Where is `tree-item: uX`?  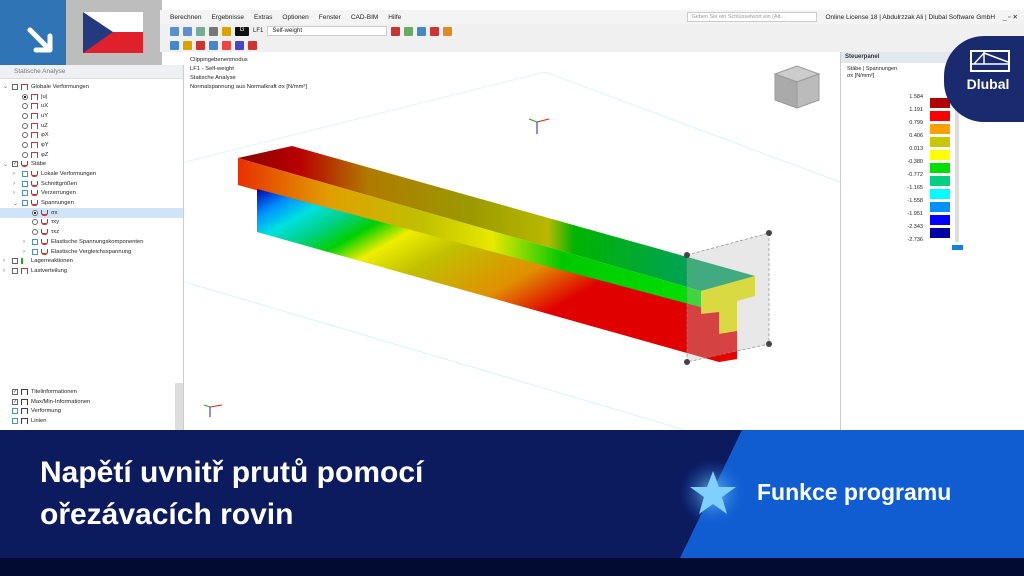
tree-item: uX is located at coordinates (91, 106).